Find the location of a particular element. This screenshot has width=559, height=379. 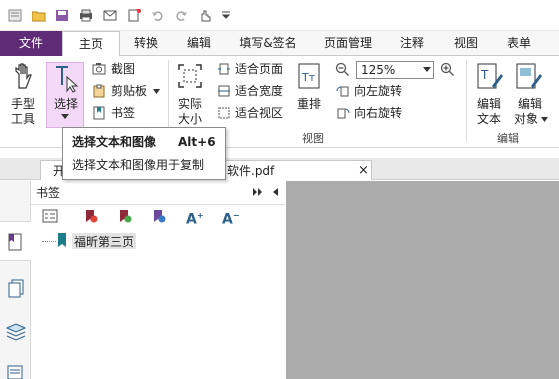

rotate-right-icon is located at coordinates (343, 113).